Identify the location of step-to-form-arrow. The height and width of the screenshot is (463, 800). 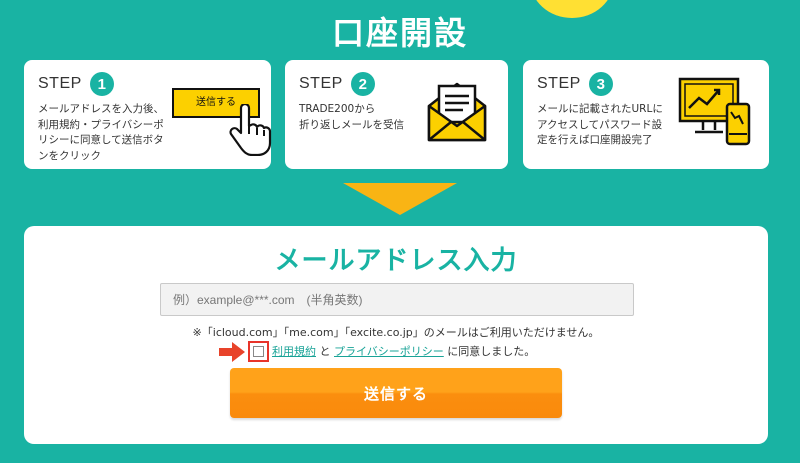
(400, 199).